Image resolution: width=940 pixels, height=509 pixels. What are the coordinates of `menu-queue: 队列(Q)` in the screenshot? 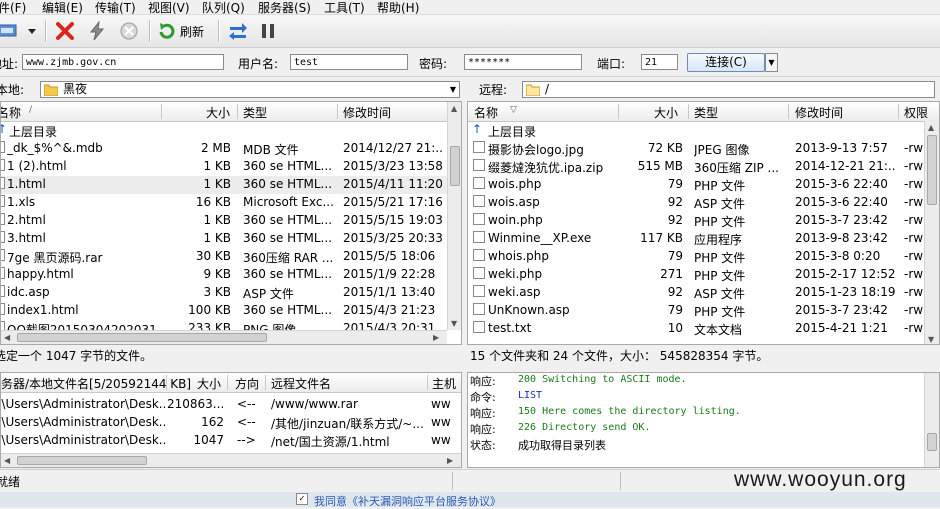 It's located at (223, 8).